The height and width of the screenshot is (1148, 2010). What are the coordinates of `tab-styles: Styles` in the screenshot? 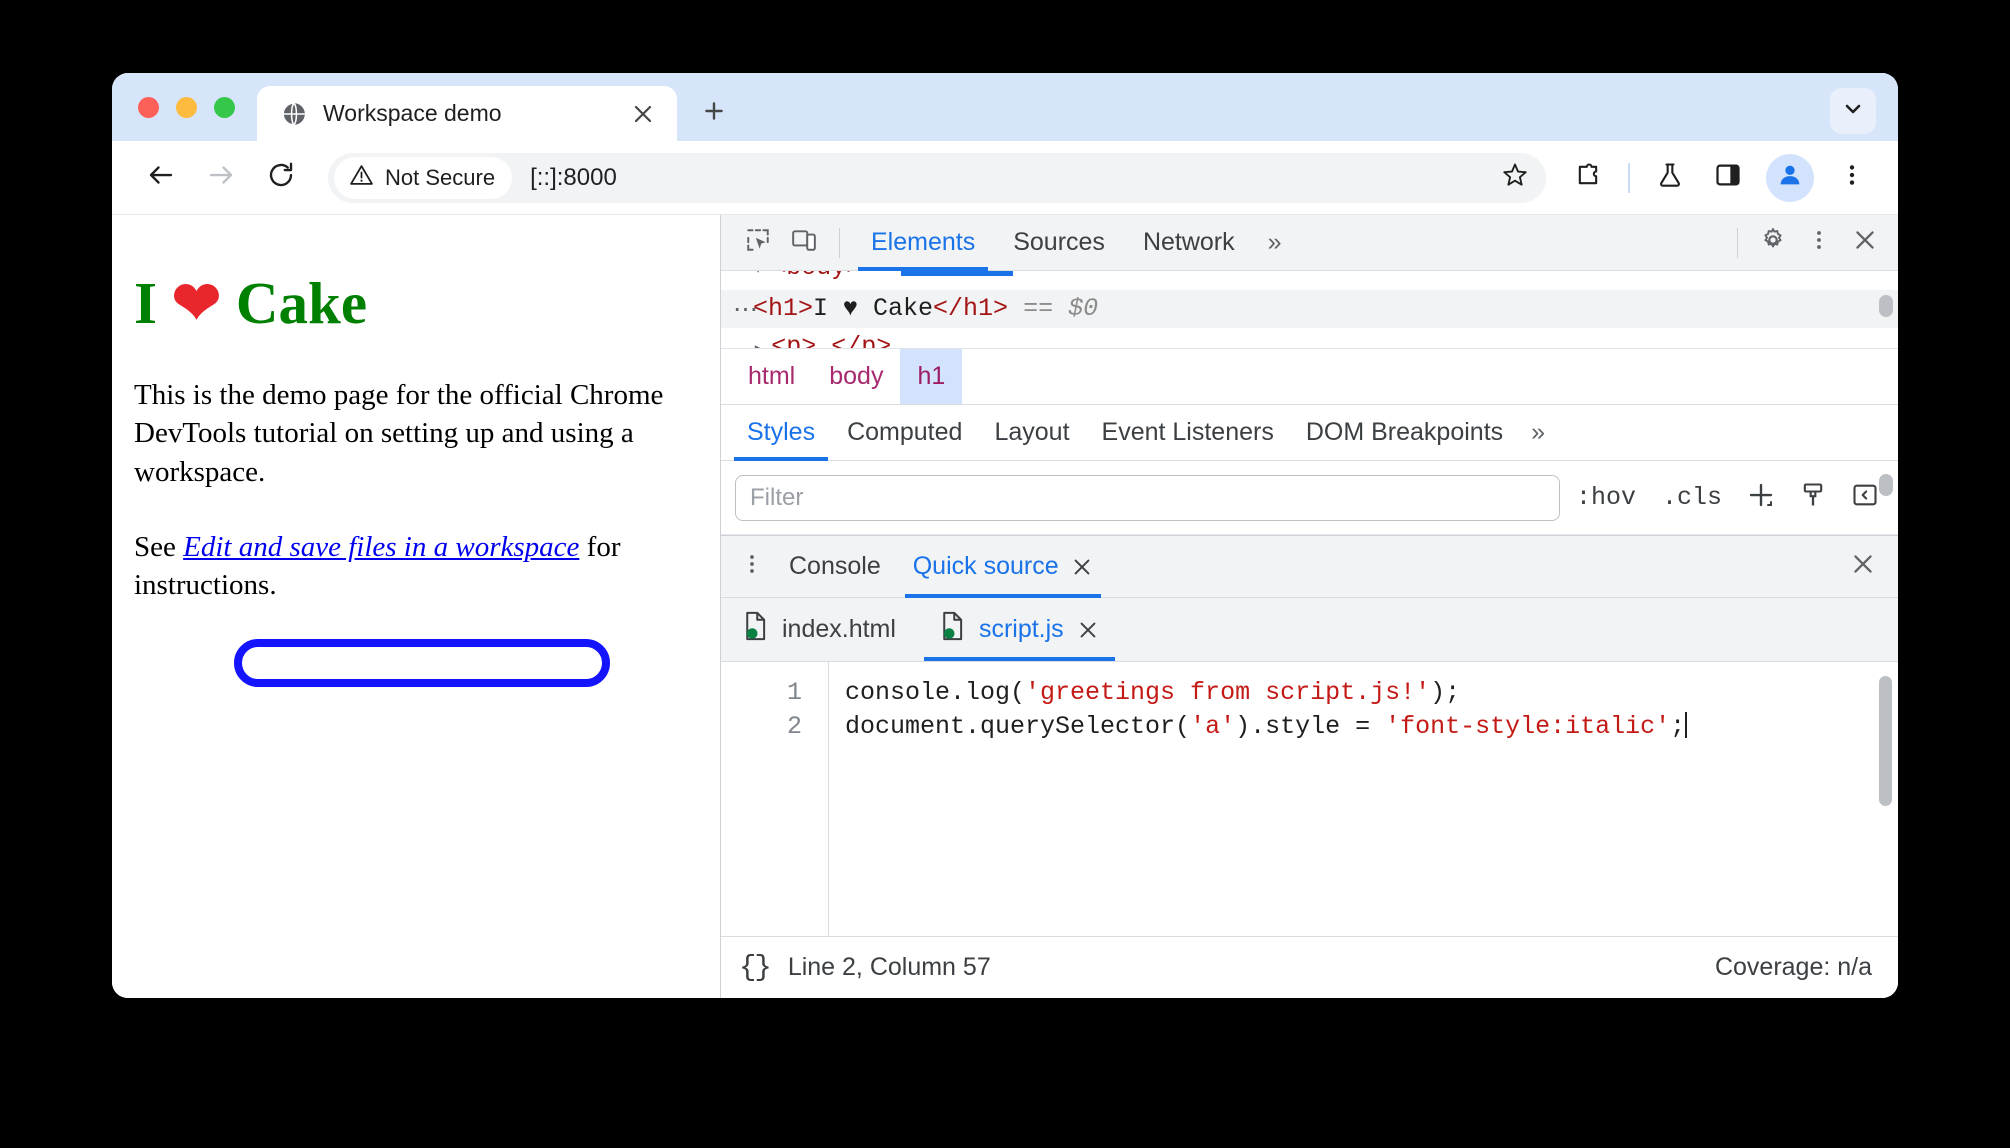 It's located at (781, 433).